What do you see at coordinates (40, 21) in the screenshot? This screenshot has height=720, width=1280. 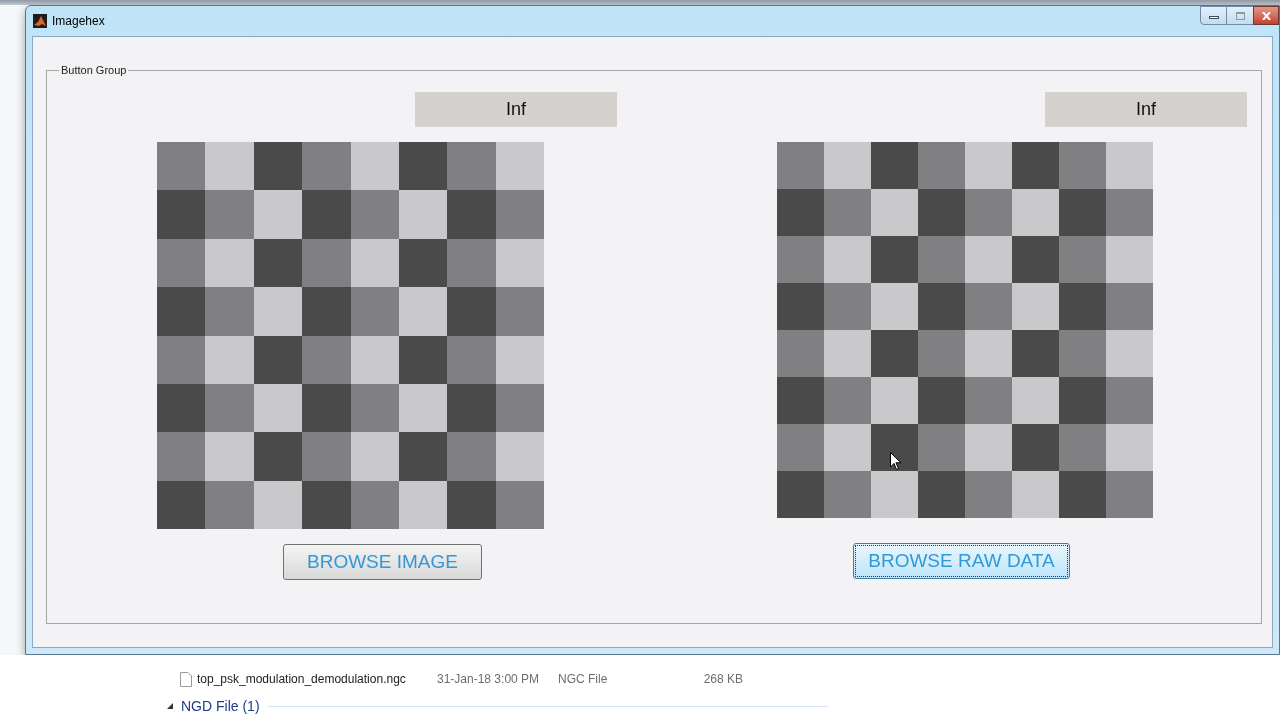 I see `app-logo-icon` at bounding box center [40, 21].